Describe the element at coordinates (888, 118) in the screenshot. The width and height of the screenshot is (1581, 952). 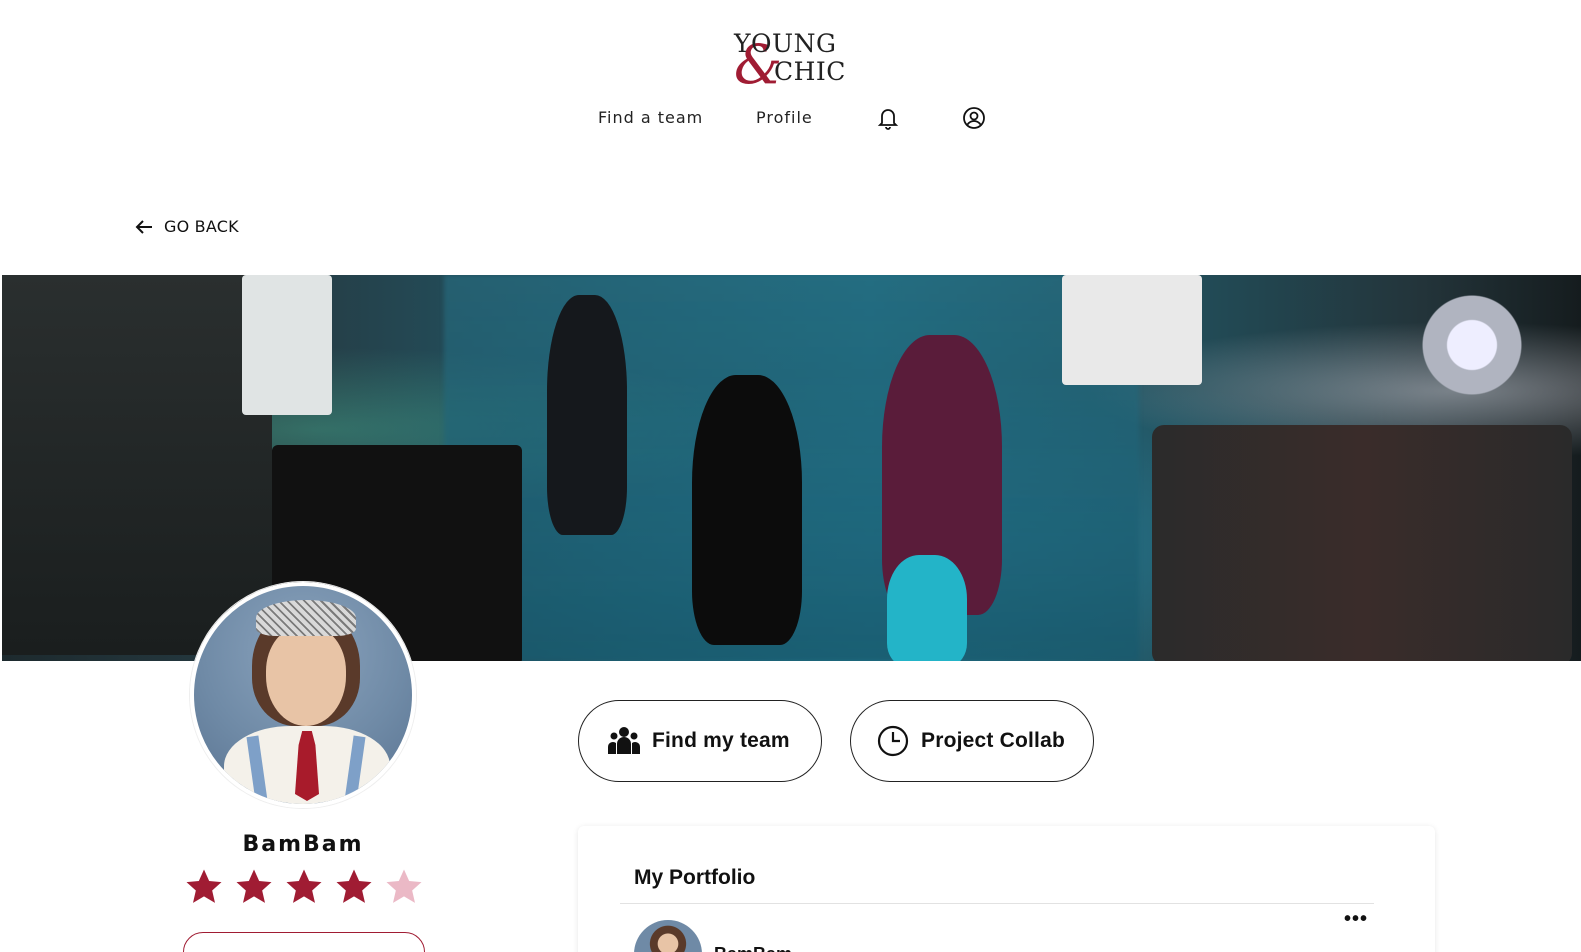
I see `bell-icon` at that location.